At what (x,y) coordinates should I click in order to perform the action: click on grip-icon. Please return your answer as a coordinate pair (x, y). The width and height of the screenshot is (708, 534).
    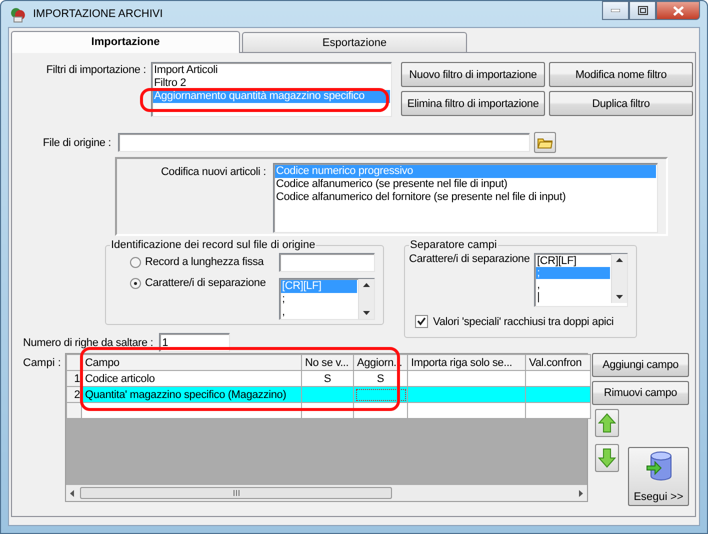
    Looking at the image, I should click on (236, 493).